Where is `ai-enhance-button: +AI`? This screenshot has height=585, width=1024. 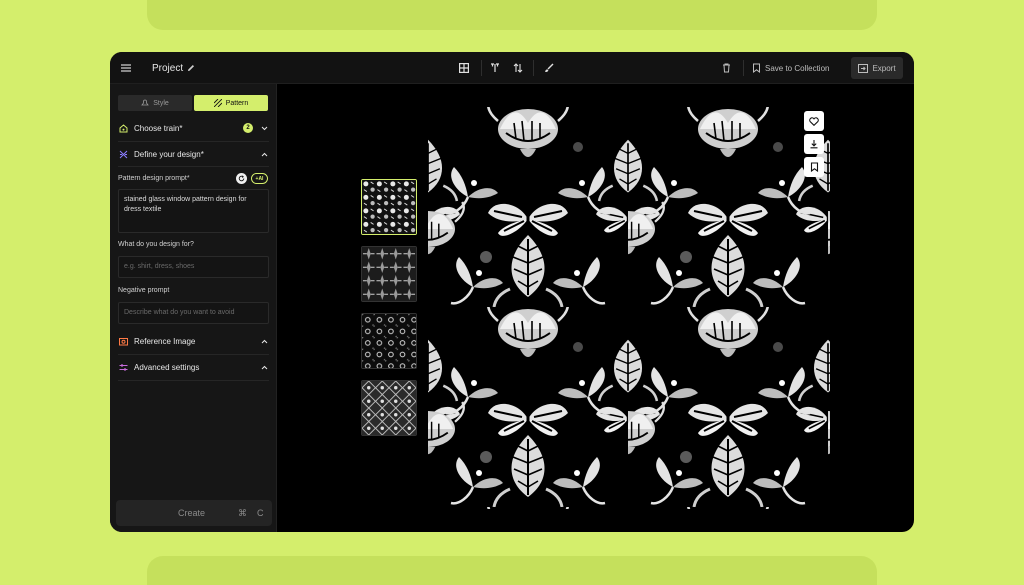
ai-enhance-button: +AI is located at coordinates (259, 178).